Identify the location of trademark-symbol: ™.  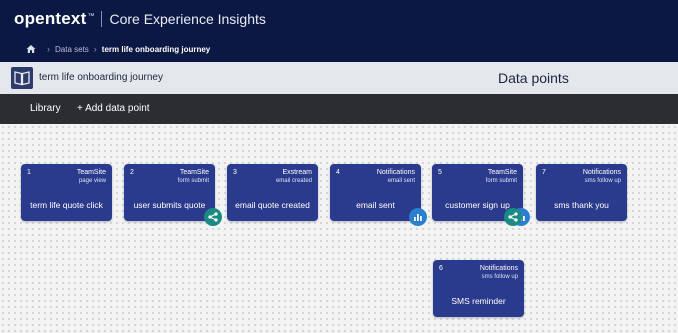
(91, 16).